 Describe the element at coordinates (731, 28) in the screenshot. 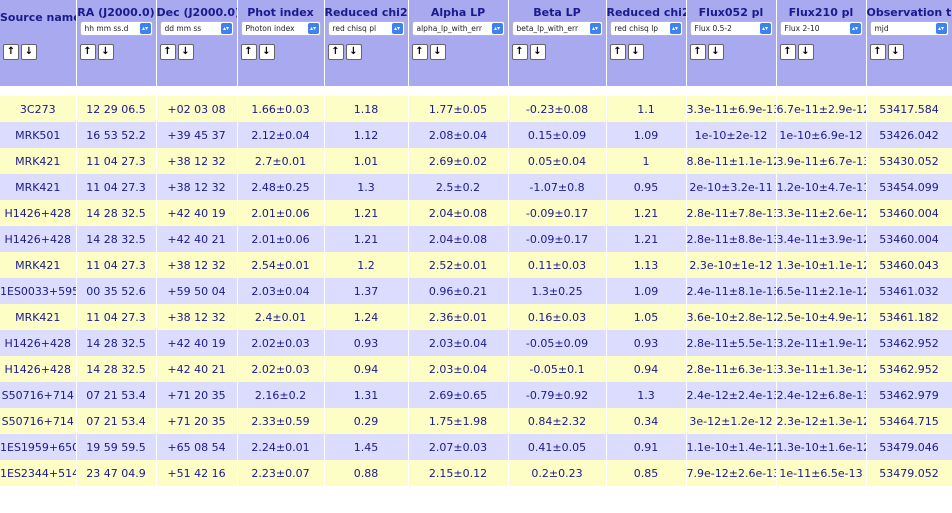

I see `column-format-select: Flux 0.5-2 ▴▾` at that location.